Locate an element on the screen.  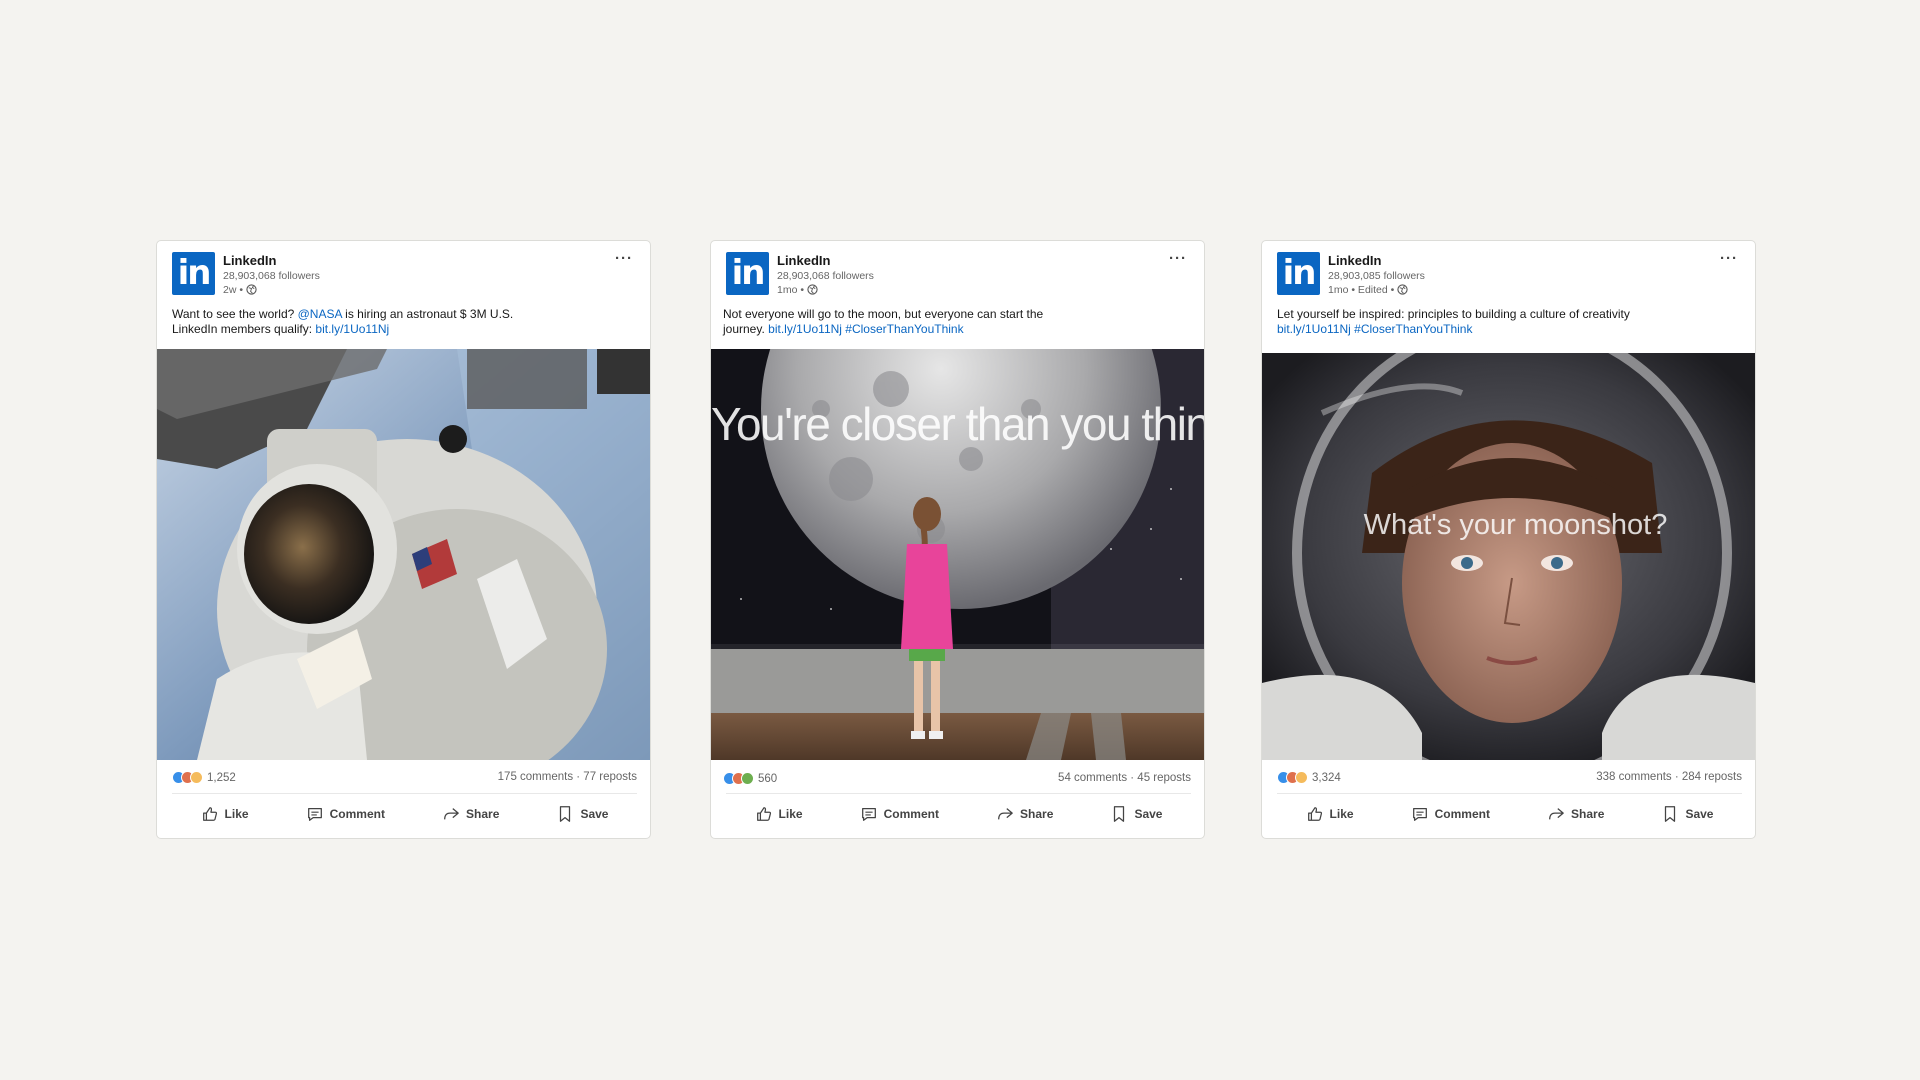
reaction-count: 560 is located at coordinates (768, 778).